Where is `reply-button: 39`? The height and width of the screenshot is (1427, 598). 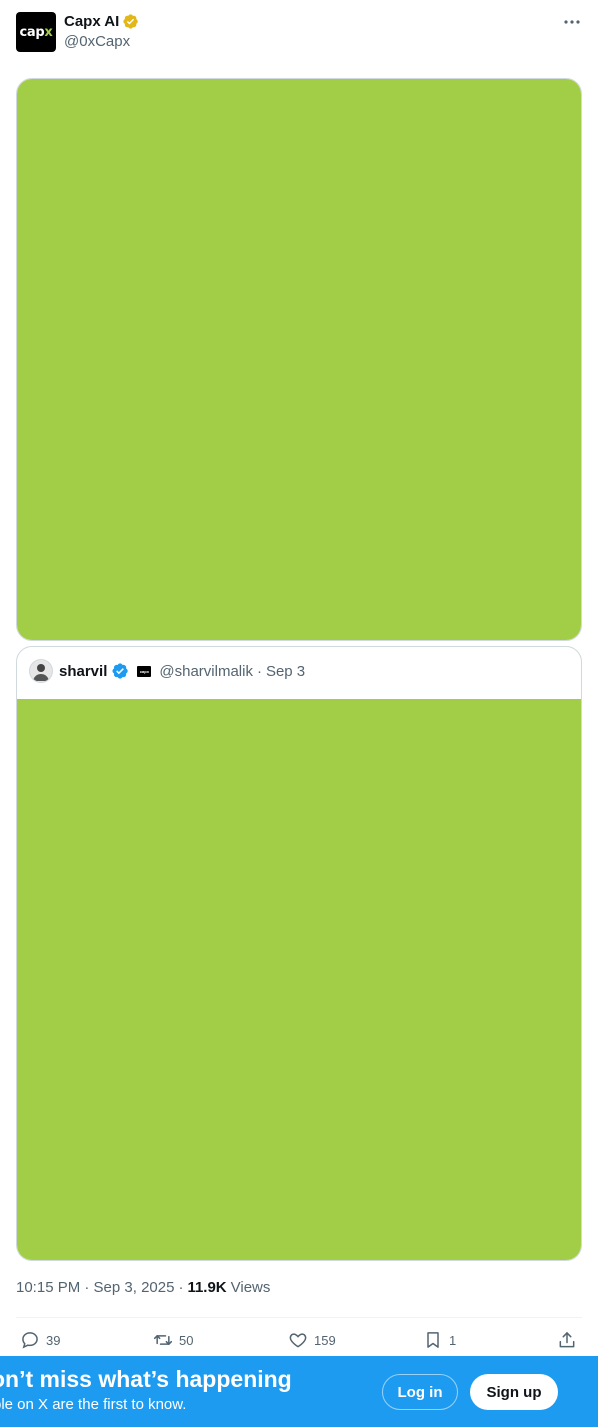
reply-button: 39 is located at coordinates (40, 1340).